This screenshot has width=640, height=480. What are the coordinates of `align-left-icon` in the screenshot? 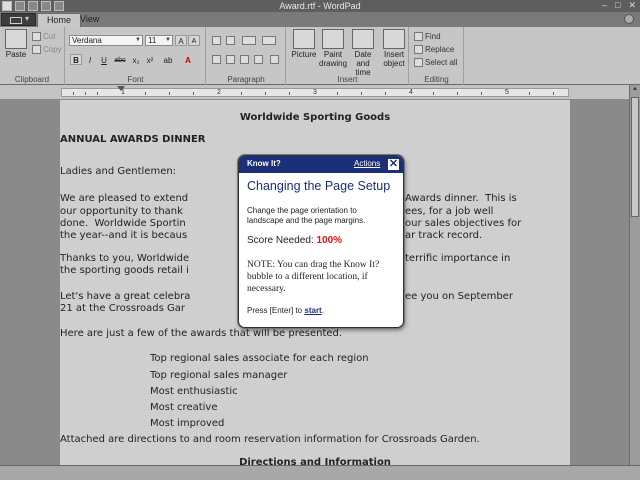 It's located at (216, 59).